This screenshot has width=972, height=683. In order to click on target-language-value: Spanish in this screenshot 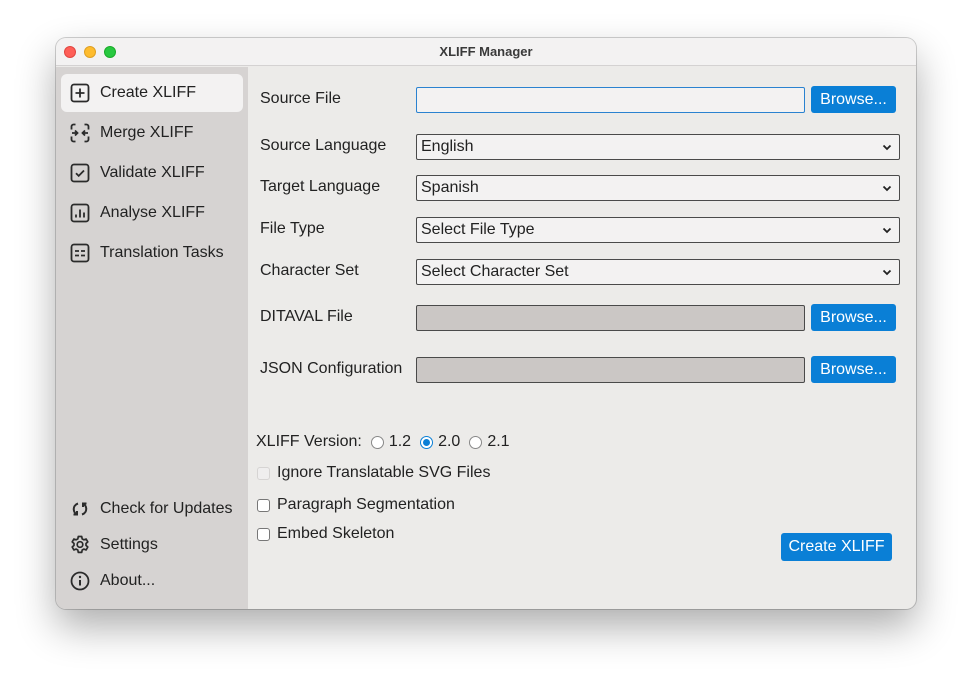, I will do `click(450, 187)`.